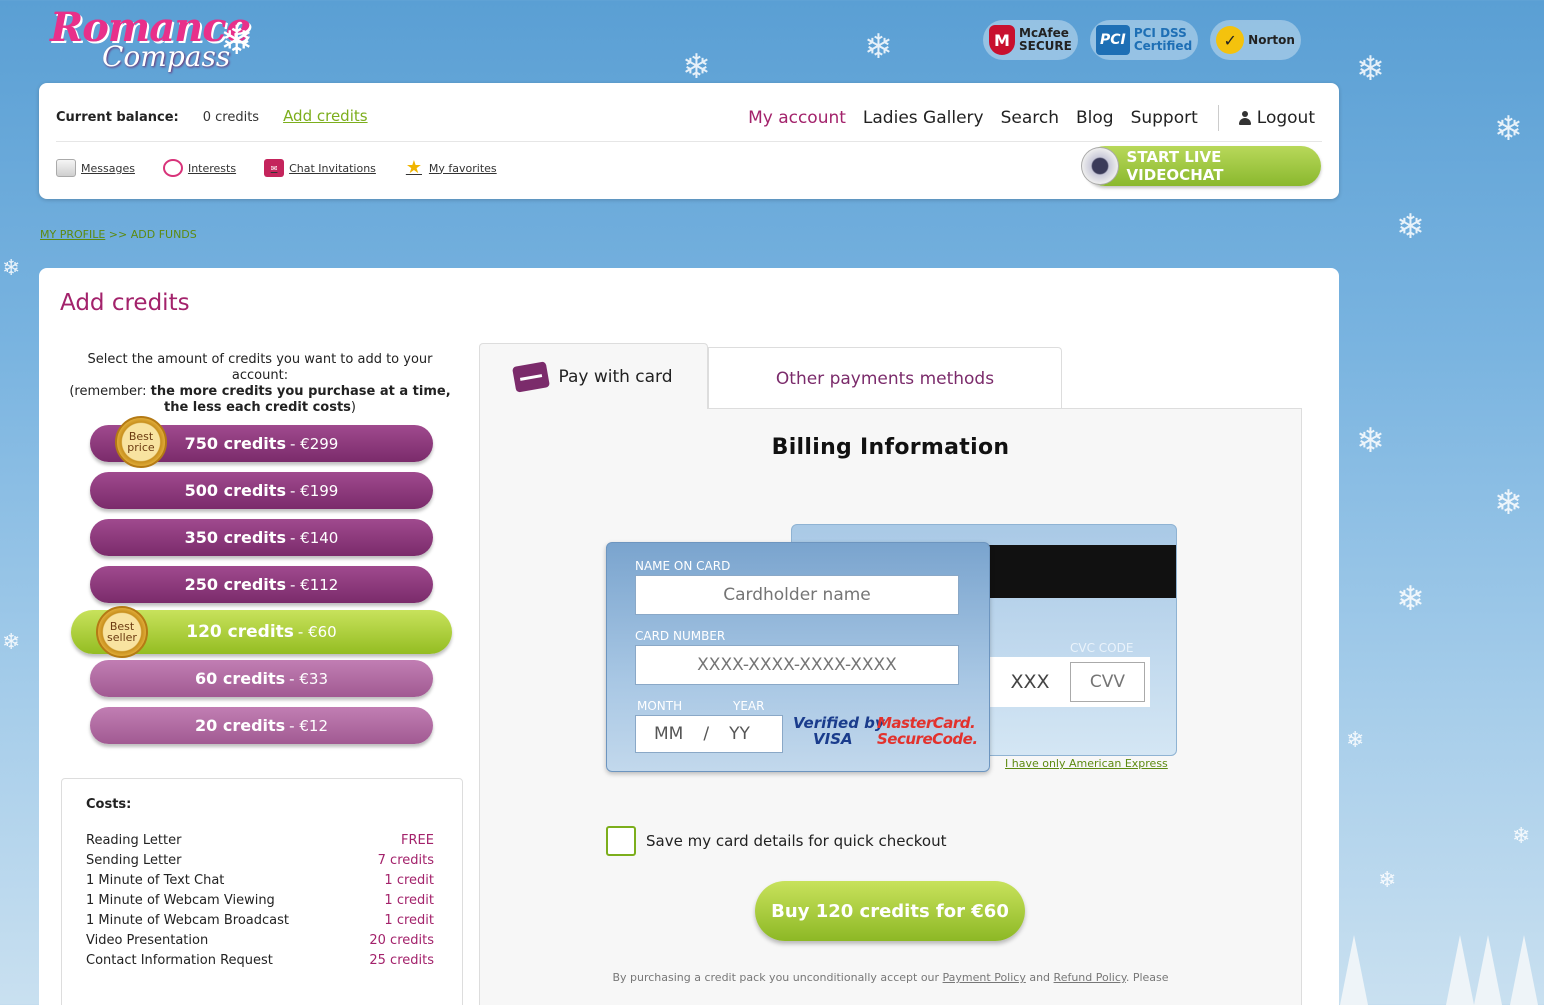 Image resolution: width=1544 pixels, height=1005 pixels. Describe the element at coordinates (157, 42) in the screenshot. I see `site-logo: Romance Compass ❄` at that location.